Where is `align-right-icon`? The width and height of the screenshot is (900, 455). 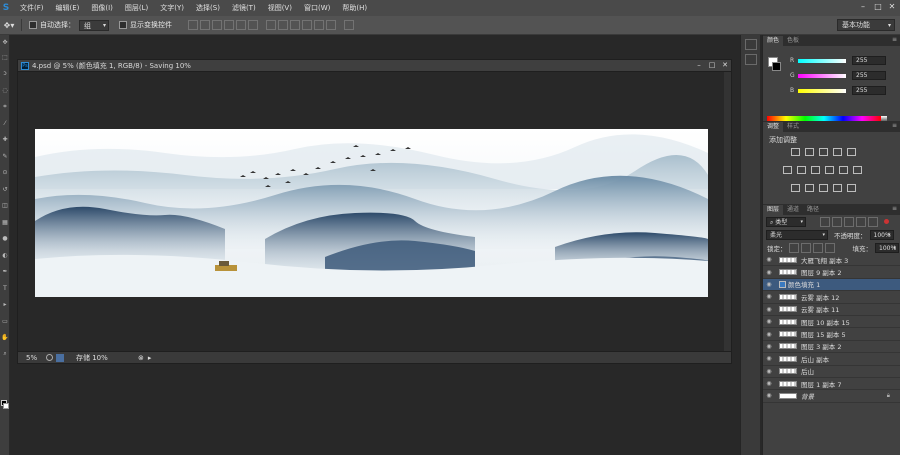
align-right-icon is located at coordinates (253, 25).